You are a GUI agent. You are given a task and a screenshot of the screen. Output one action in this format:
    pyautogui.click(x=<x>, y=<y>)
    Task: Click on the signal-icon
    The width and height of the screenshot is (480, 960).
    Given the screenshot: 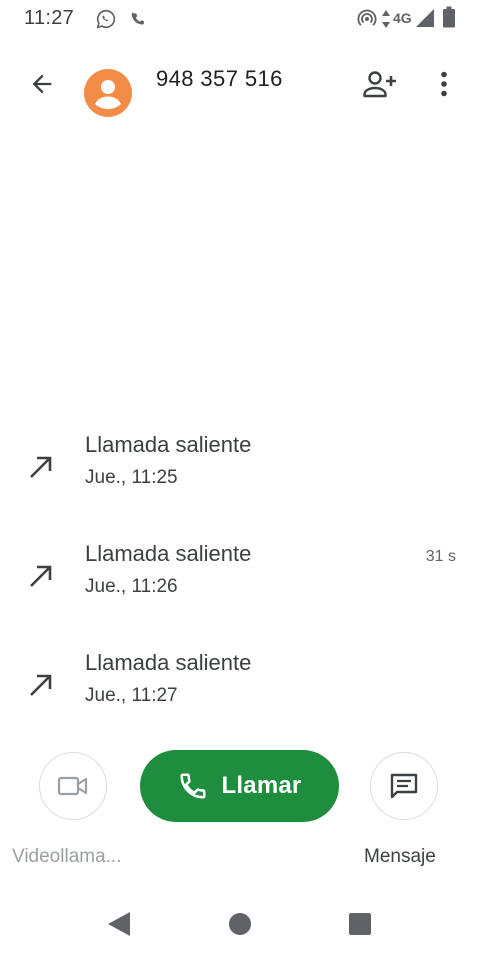 What is the action you would take?
    pyautogui.click(x=425, y=18)
    